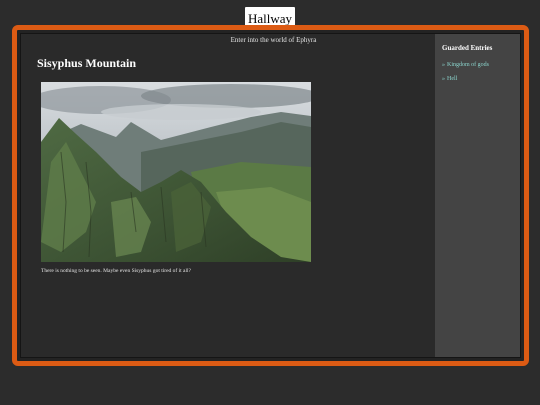  I want to click on sidebar-item-label: Hell, so click(452, 79).